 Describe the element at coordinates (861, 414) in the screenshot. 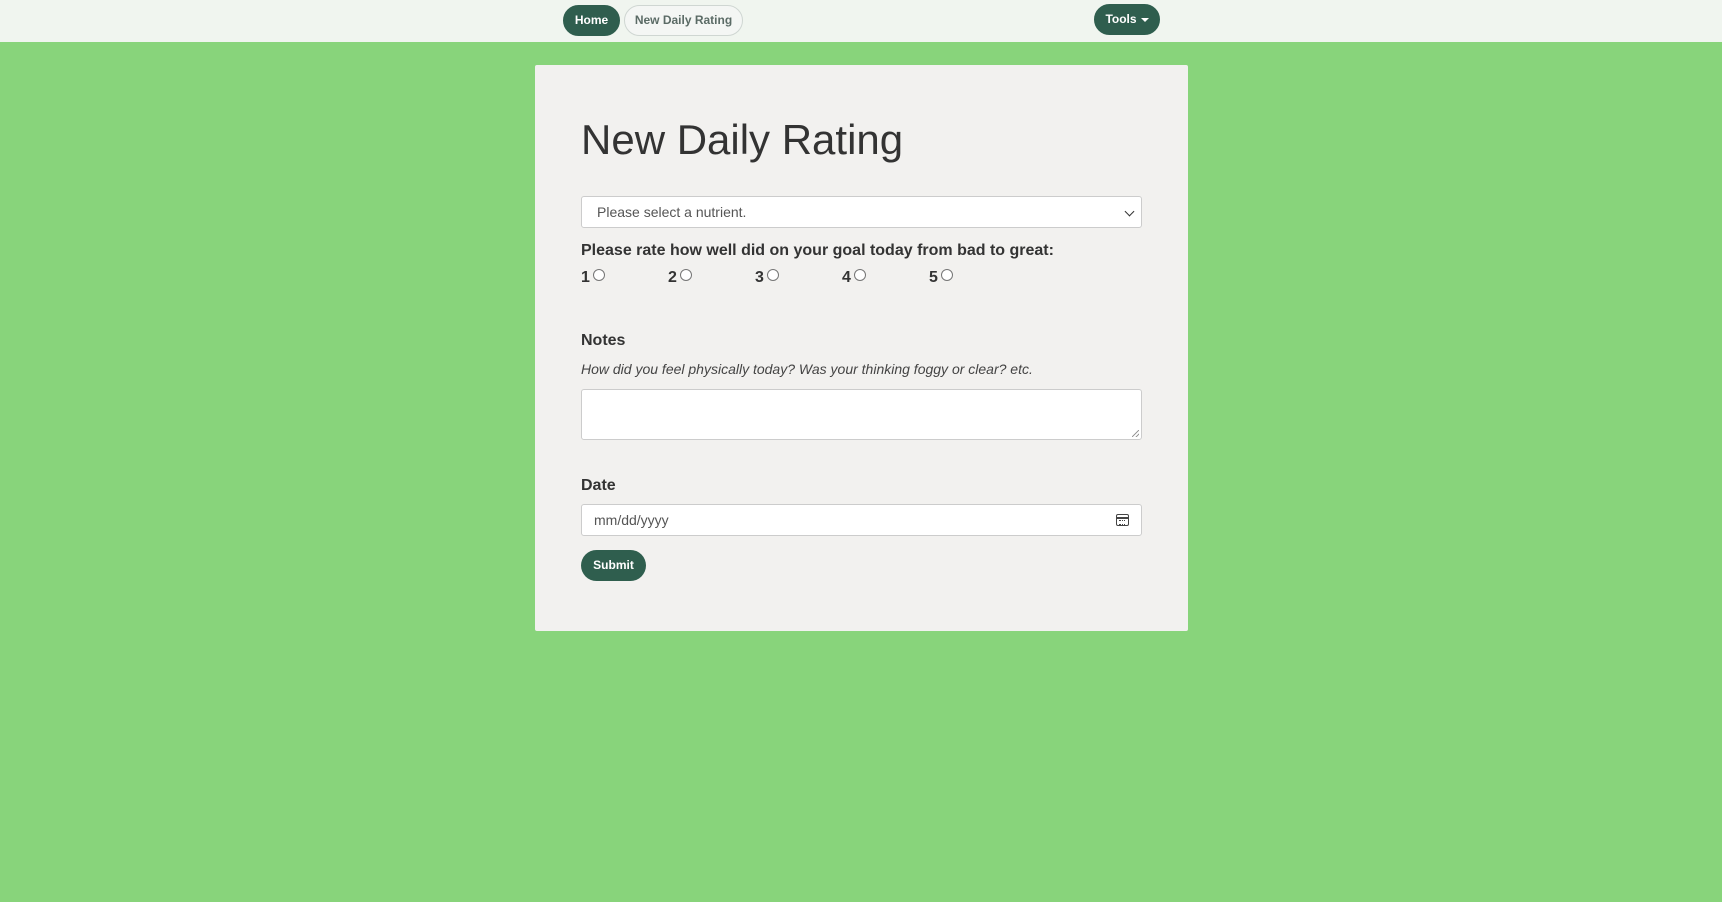

I see `notes-textarea` at that location.